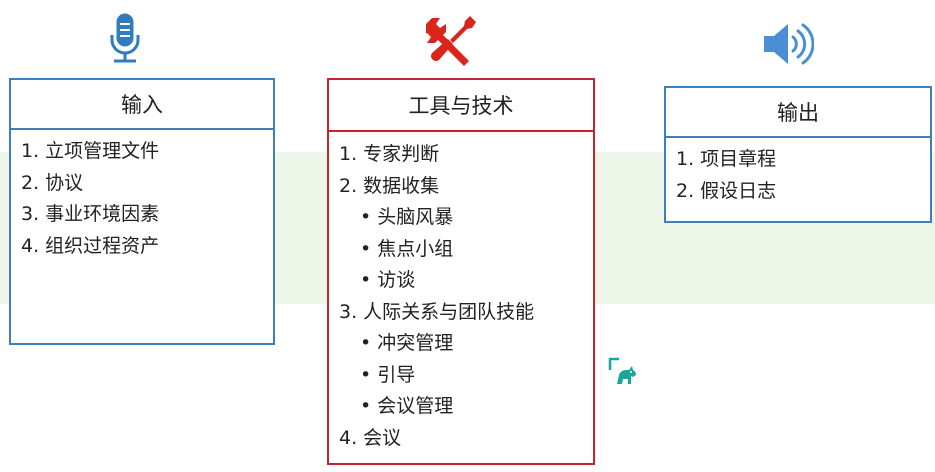 The height and width of the screenshot is (472, 935). I want to click on tools-subitem: 焦点小组, so click(466, 250).